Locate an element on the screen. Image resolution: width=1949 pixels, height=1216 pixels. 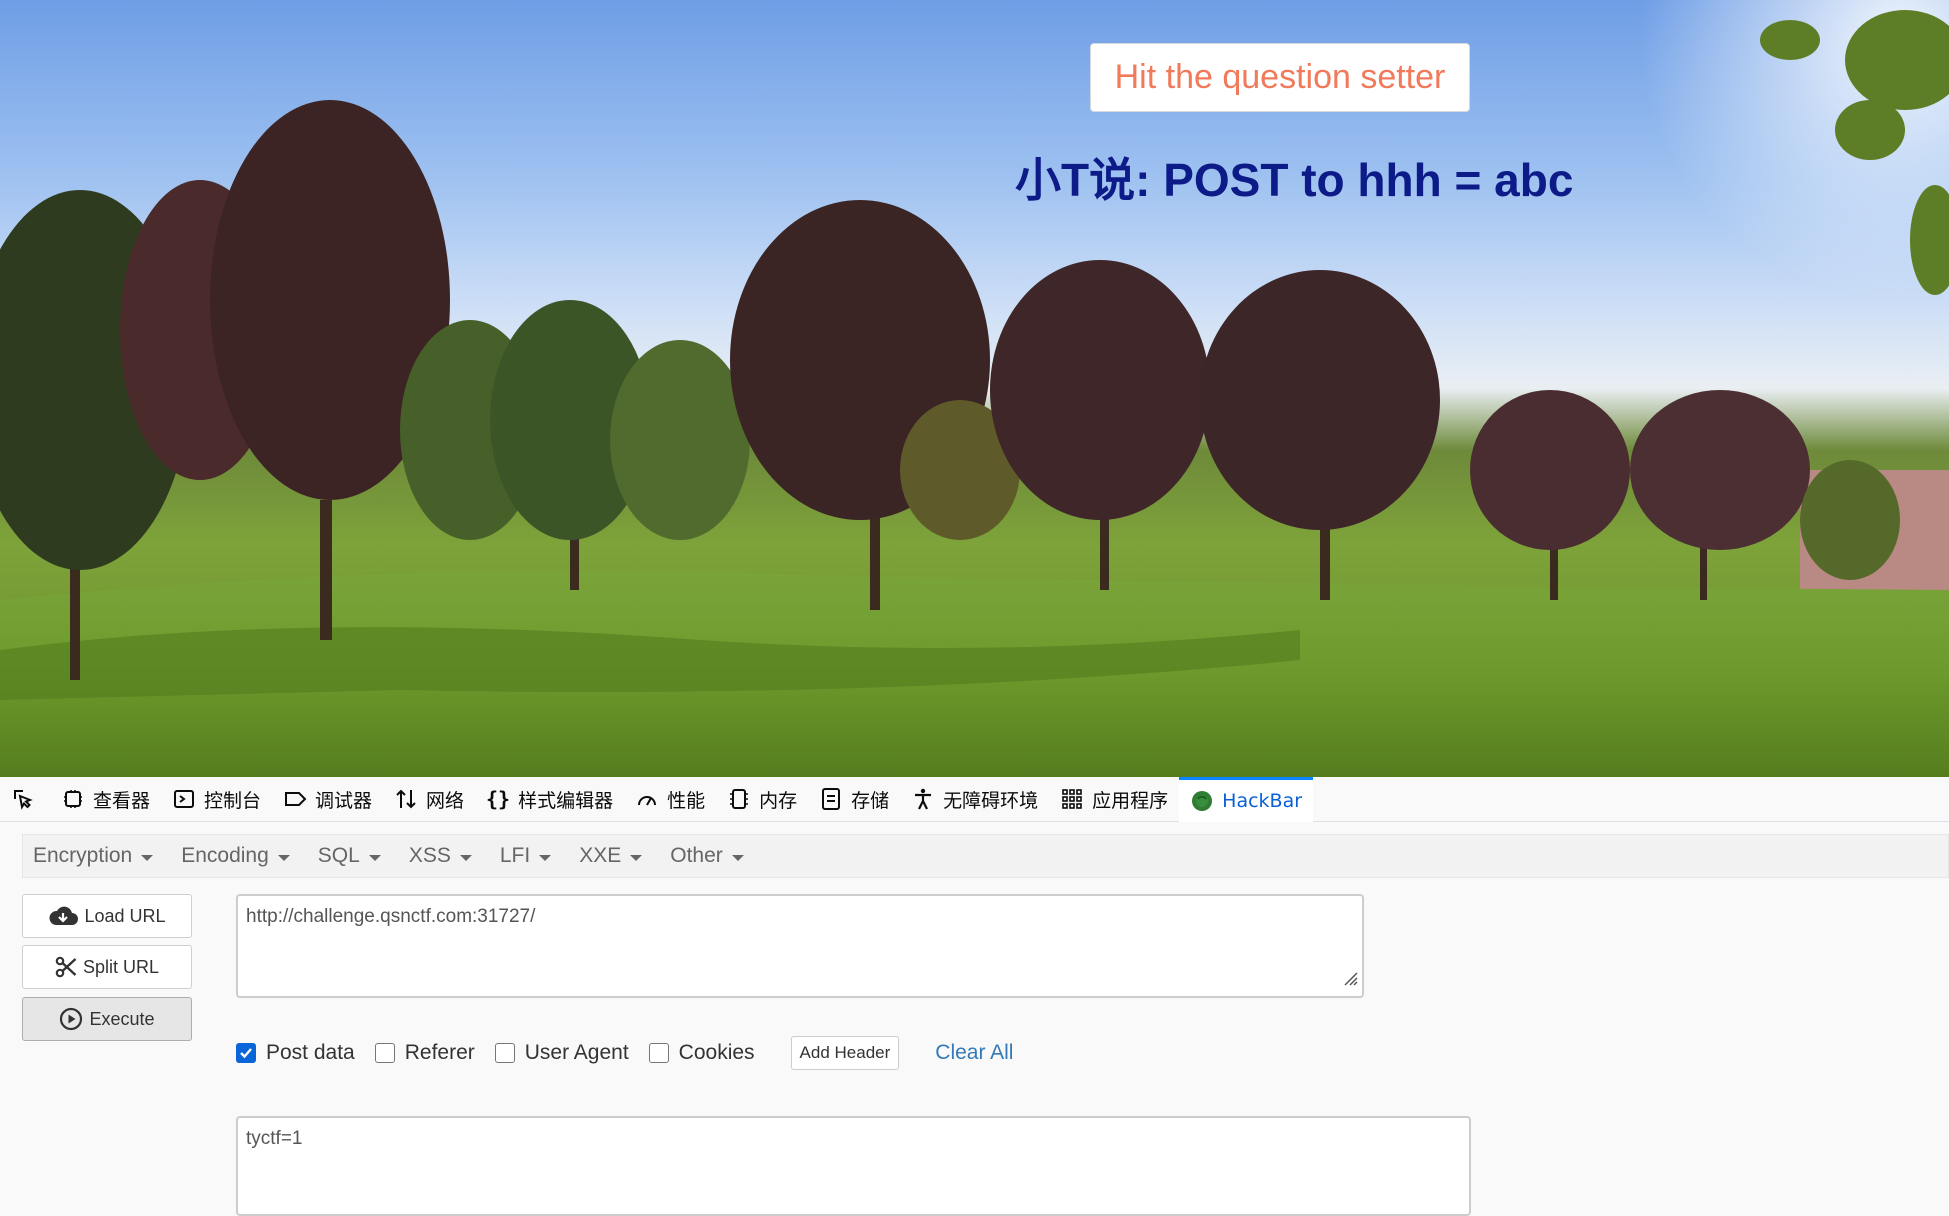
execute-button: Execute is located at coordinates (107, 1019).